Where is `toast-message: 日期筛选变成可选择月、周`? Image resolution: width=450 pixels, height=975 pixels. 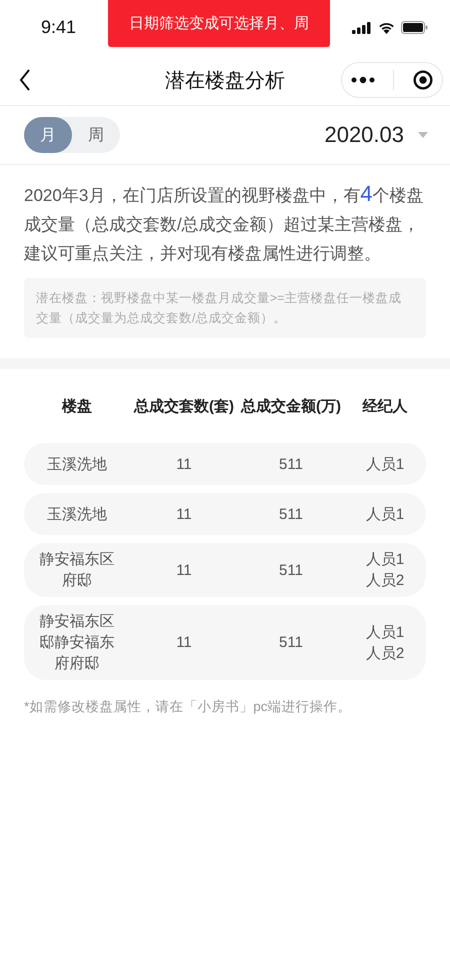
toast-message: 日期筛选变成可选择月、周 is located at coordinates (219, 23).